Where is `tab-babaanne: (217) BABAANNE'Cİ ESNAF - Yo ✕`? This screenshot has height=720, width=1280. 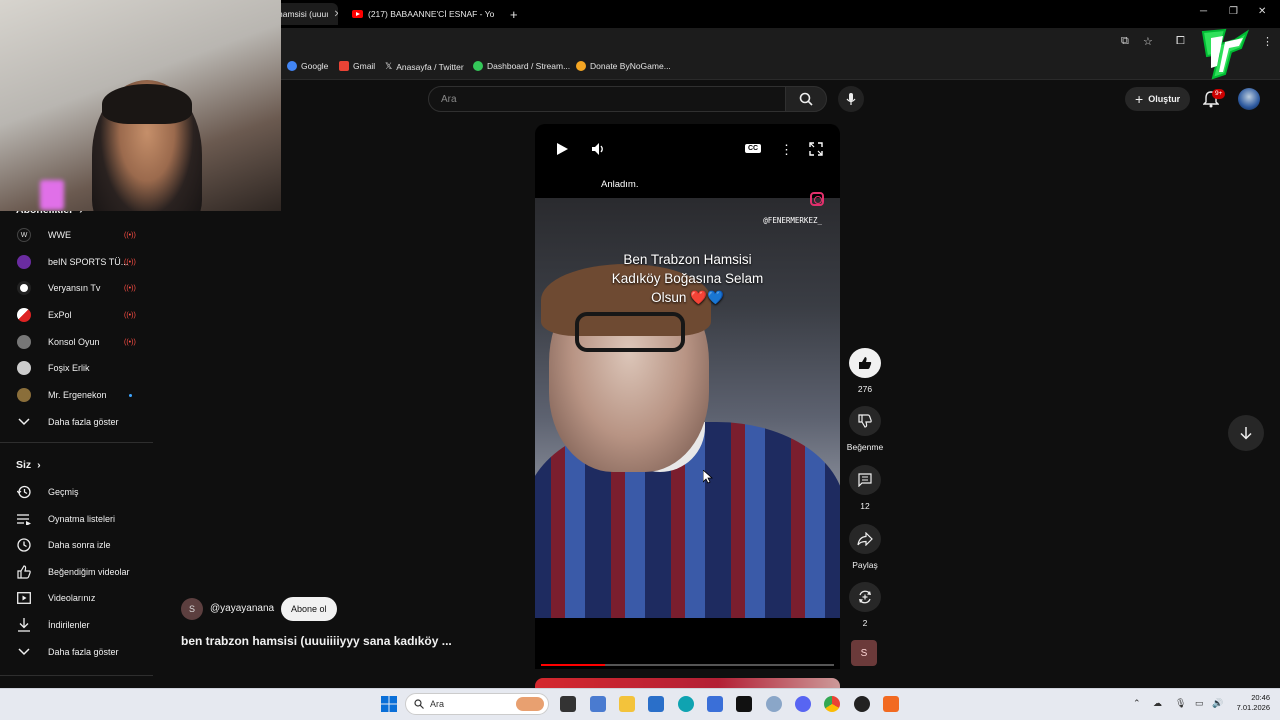
tab-babaanne: (217) BABAANNE'Cİ ESNAF - Yo ✕ is located at coordinates (421, 14).